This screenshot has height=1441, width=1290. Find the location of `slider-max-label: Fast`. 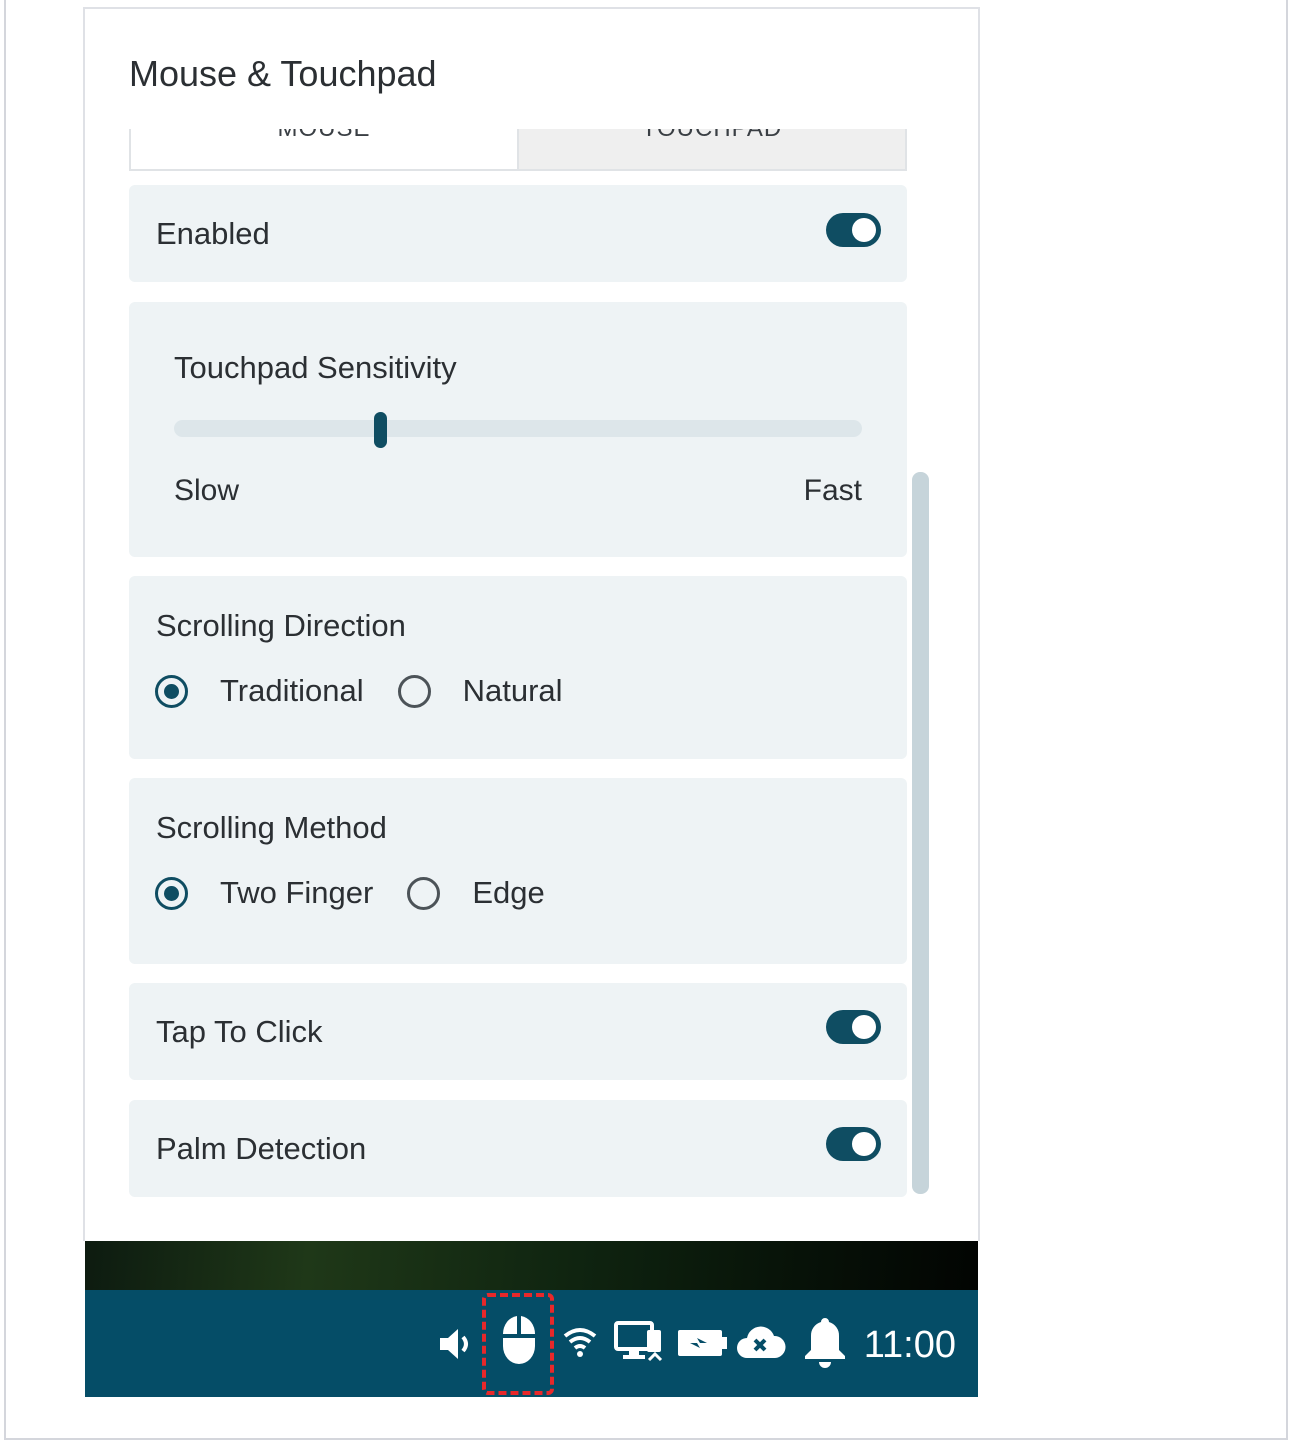

slider-max-label: Fast is located at coordinates (832, 490).